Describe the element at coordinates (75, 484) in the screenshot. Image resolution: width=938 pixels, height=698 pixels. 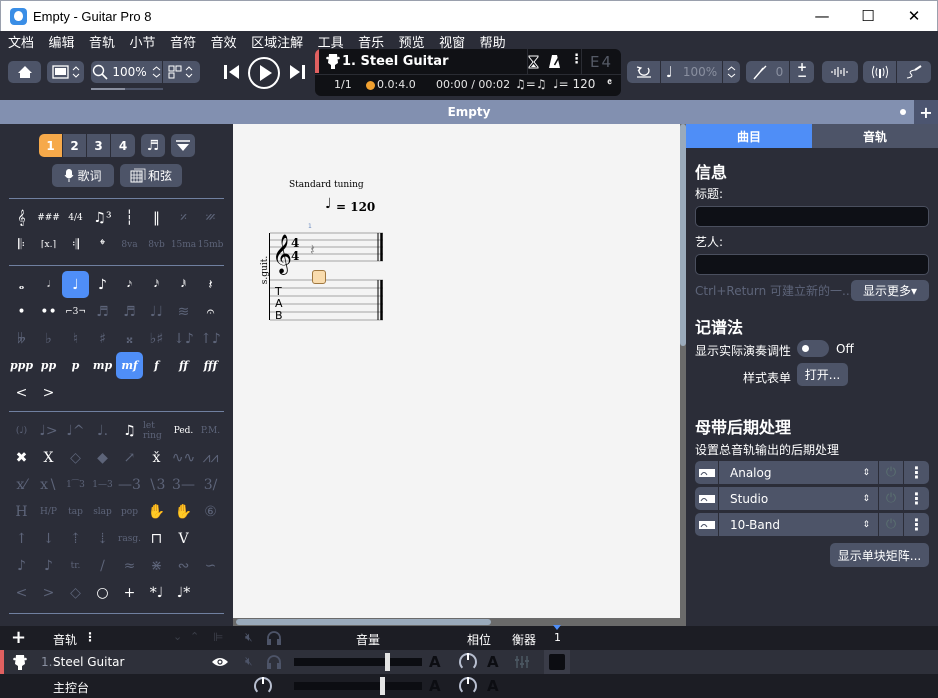
I see `palette-item-effects-2-2: 1⁀3` at that location.